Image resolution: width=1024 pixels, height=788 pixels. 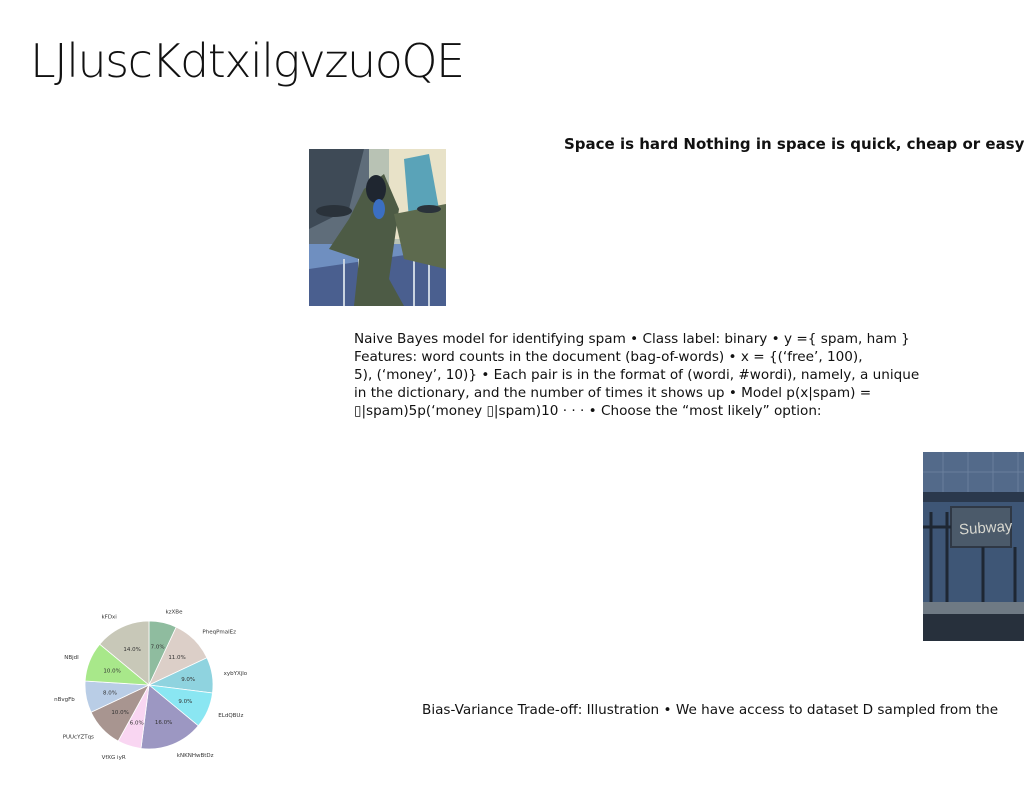 What do you see at coordinates (131, 650) in the screenshot?
I see `pie-percent-label: 14.0%` at bounding box center [131, 650].